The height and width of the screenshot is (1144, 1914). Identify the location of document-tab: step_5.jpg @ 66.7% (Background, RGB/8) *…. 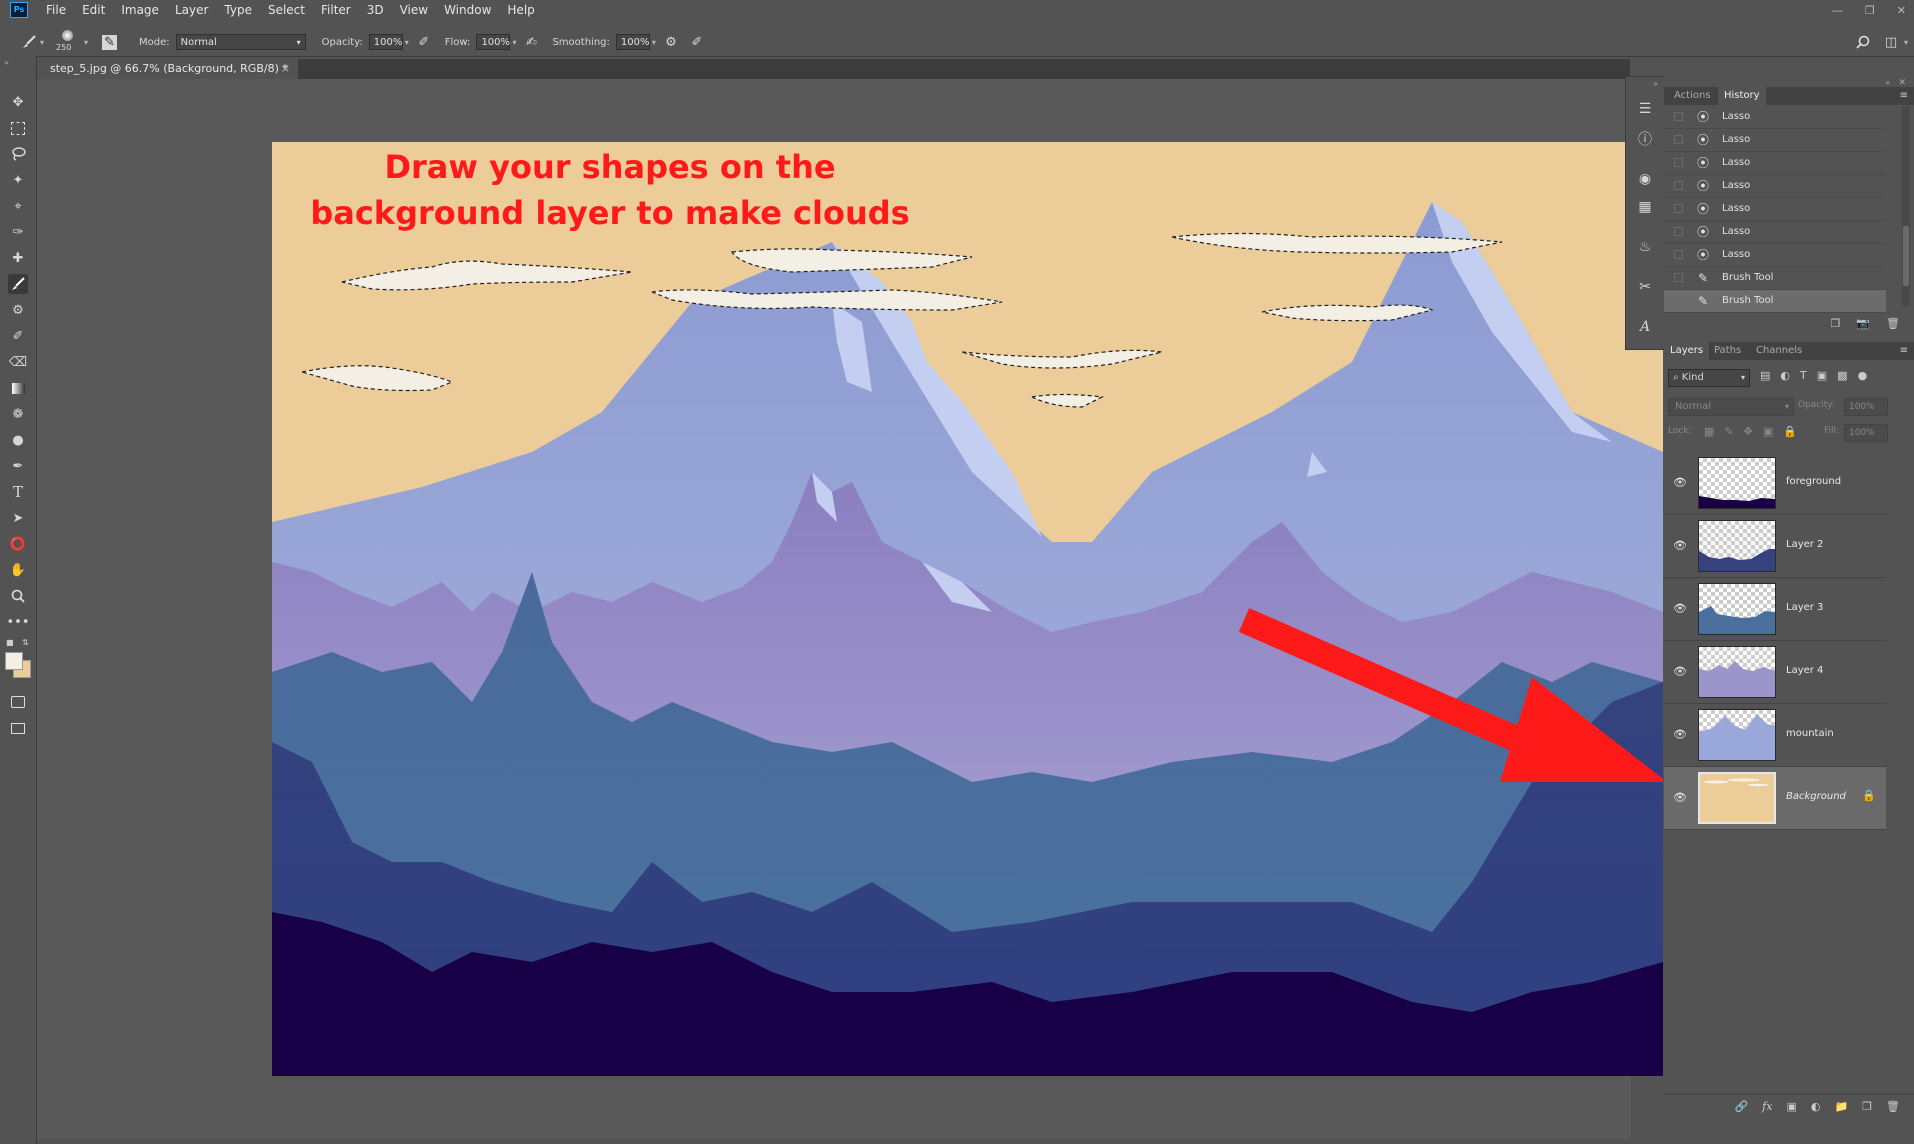
(169, 69).